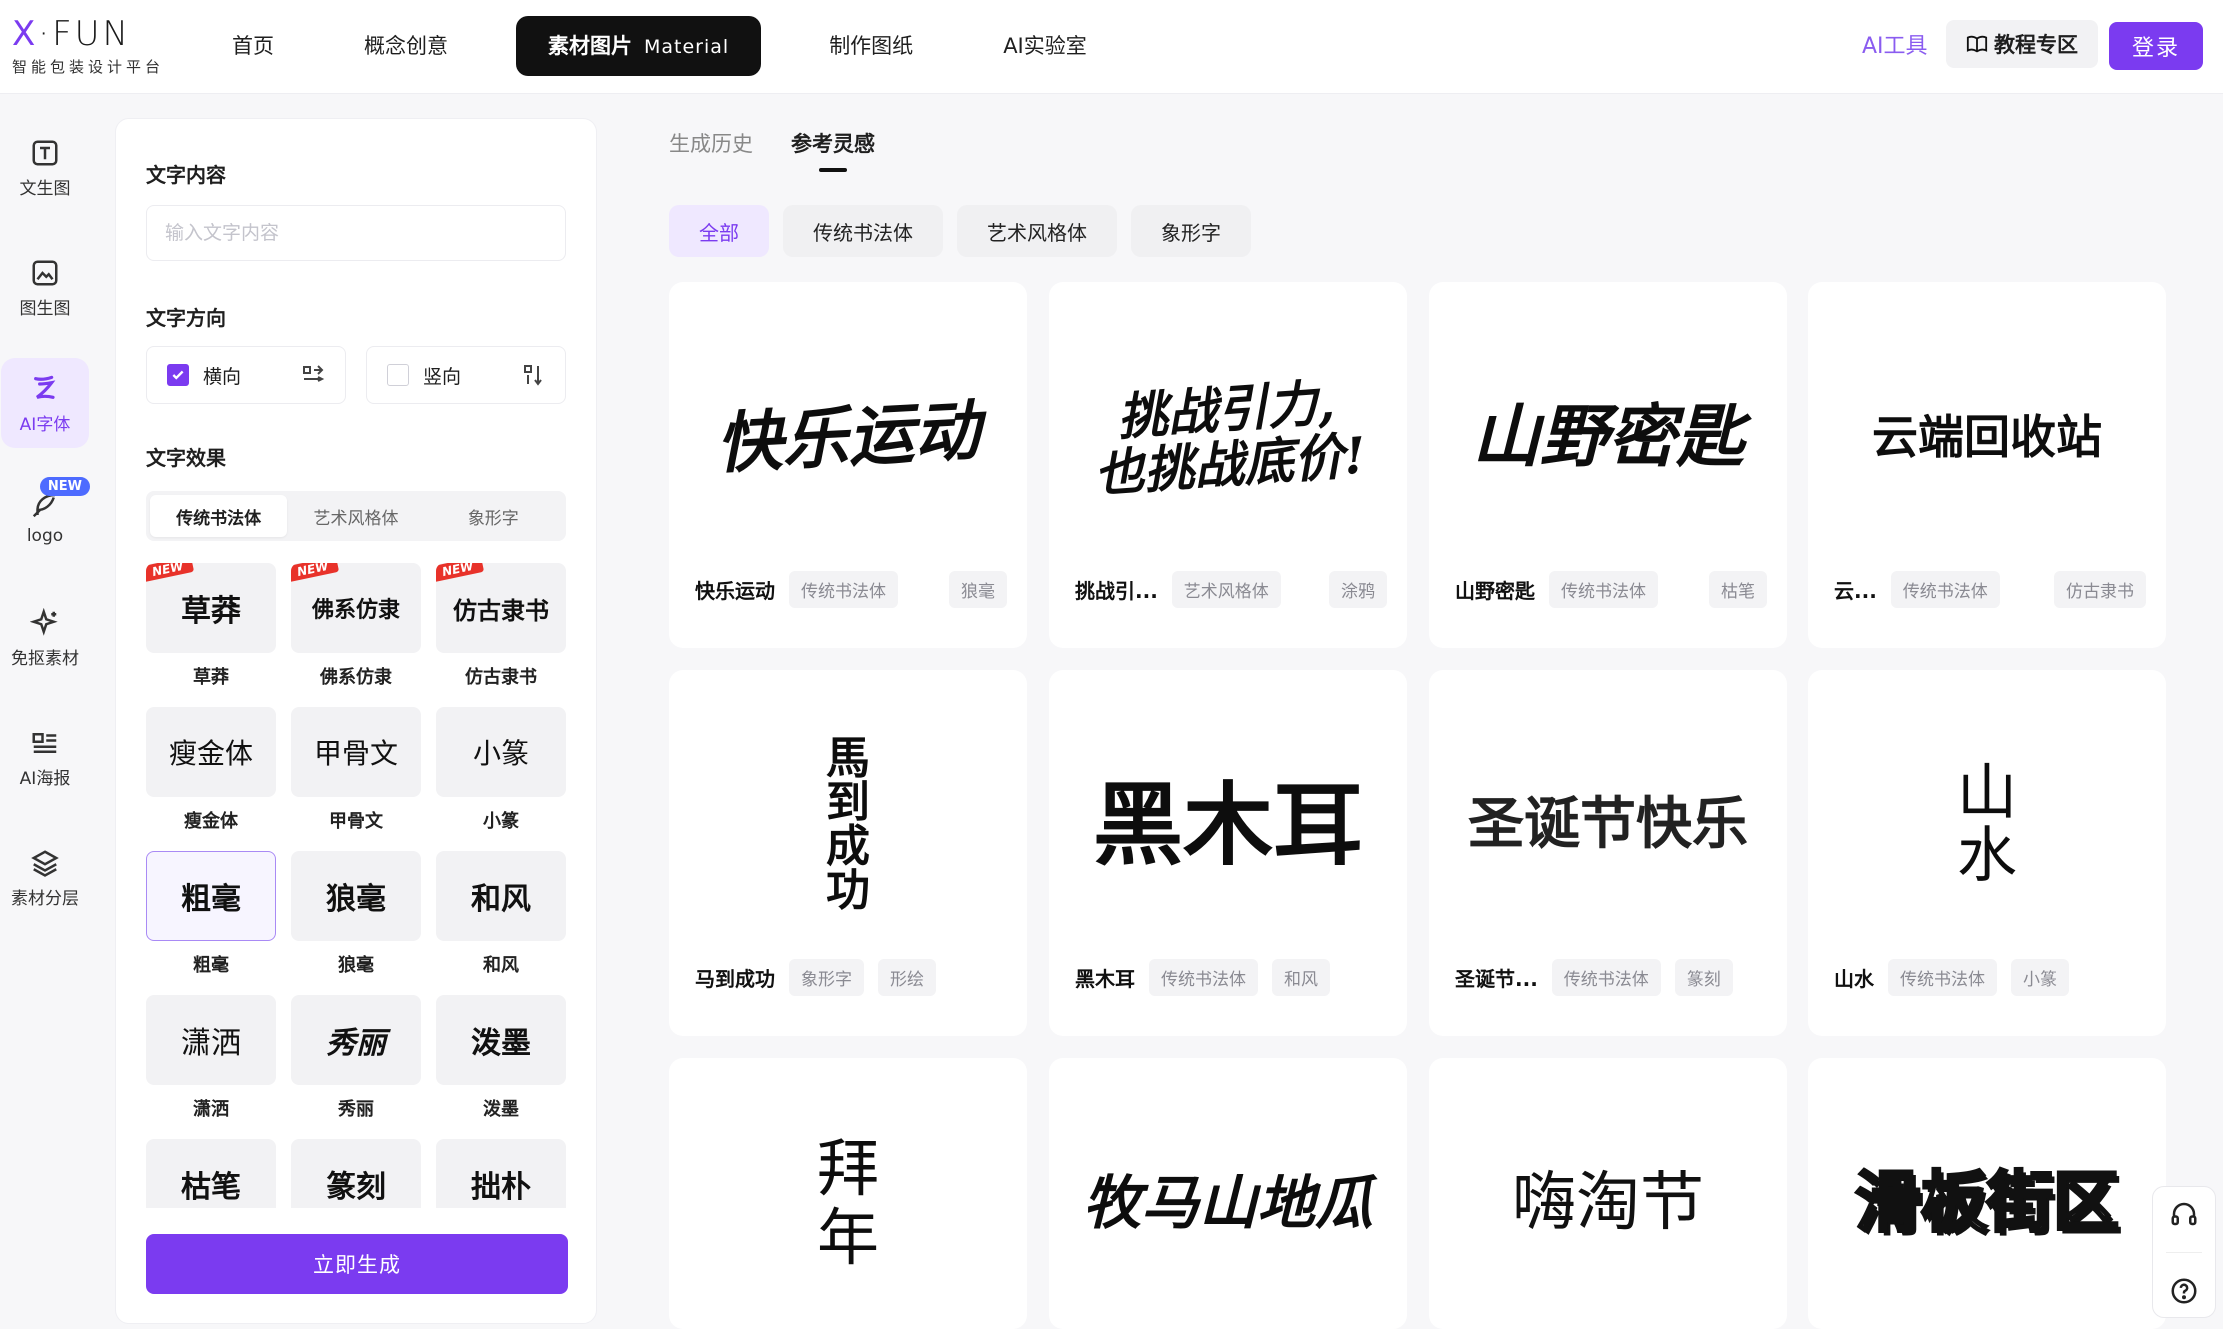 The width and height of the screenshot is (2223, 1329). I want to click on rail-label: 素材分层, so click(45, 898).